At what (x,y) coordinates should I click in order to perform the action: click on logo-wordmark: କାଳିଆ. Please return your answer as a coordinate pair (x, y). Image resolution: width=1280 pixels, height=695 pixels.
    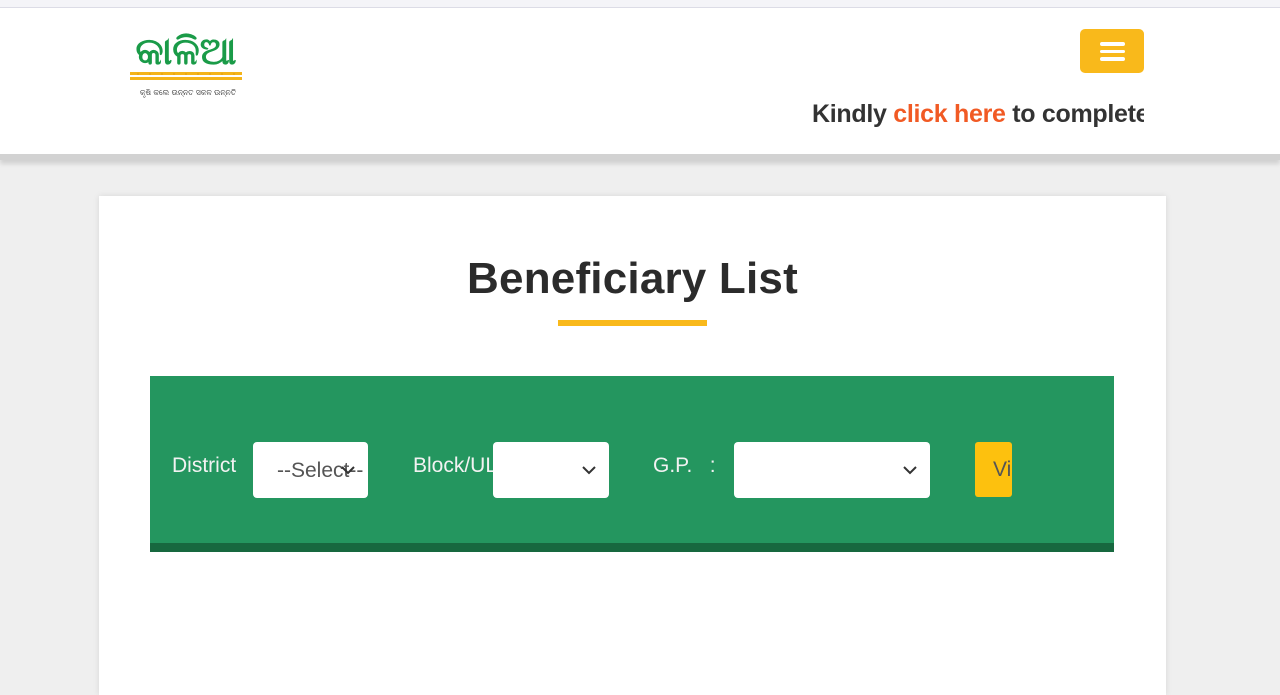
    Looking at the image, I should click on (186, 51).